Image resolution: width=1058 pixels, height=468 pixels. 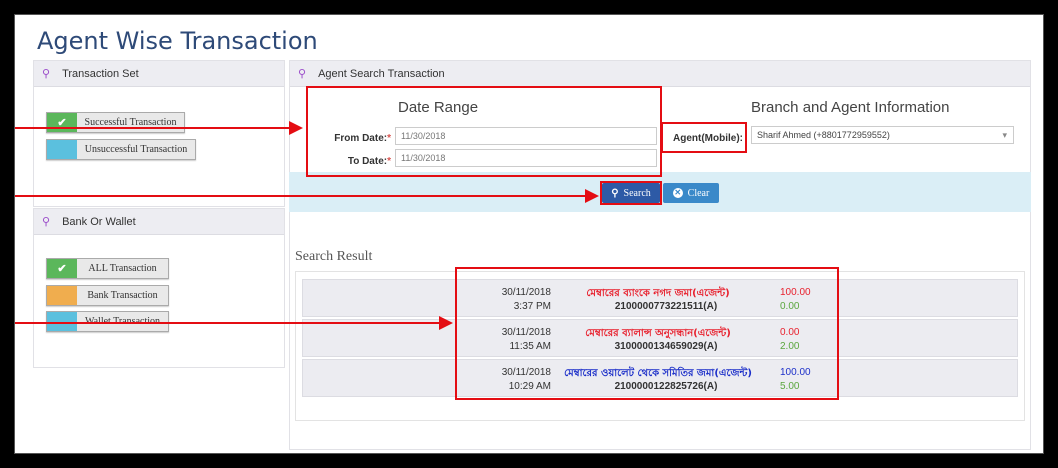 I want to click on search-button: ⚲ Search, so click(x=631, y=193).